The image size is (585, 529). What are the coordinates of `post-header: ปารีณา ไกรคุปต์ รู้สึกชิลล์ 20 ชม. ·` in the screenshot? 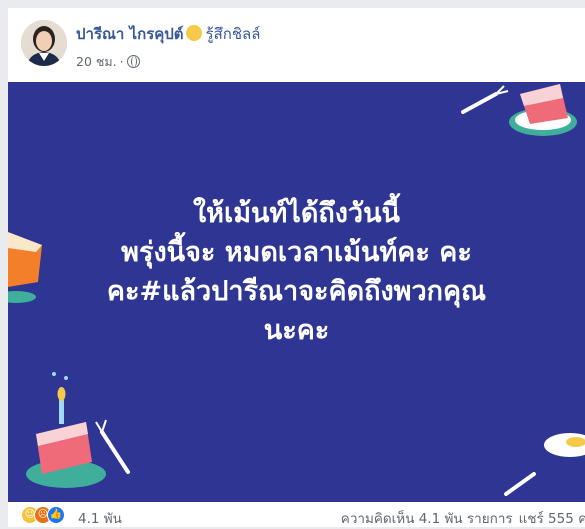 It's located at (296, 45).